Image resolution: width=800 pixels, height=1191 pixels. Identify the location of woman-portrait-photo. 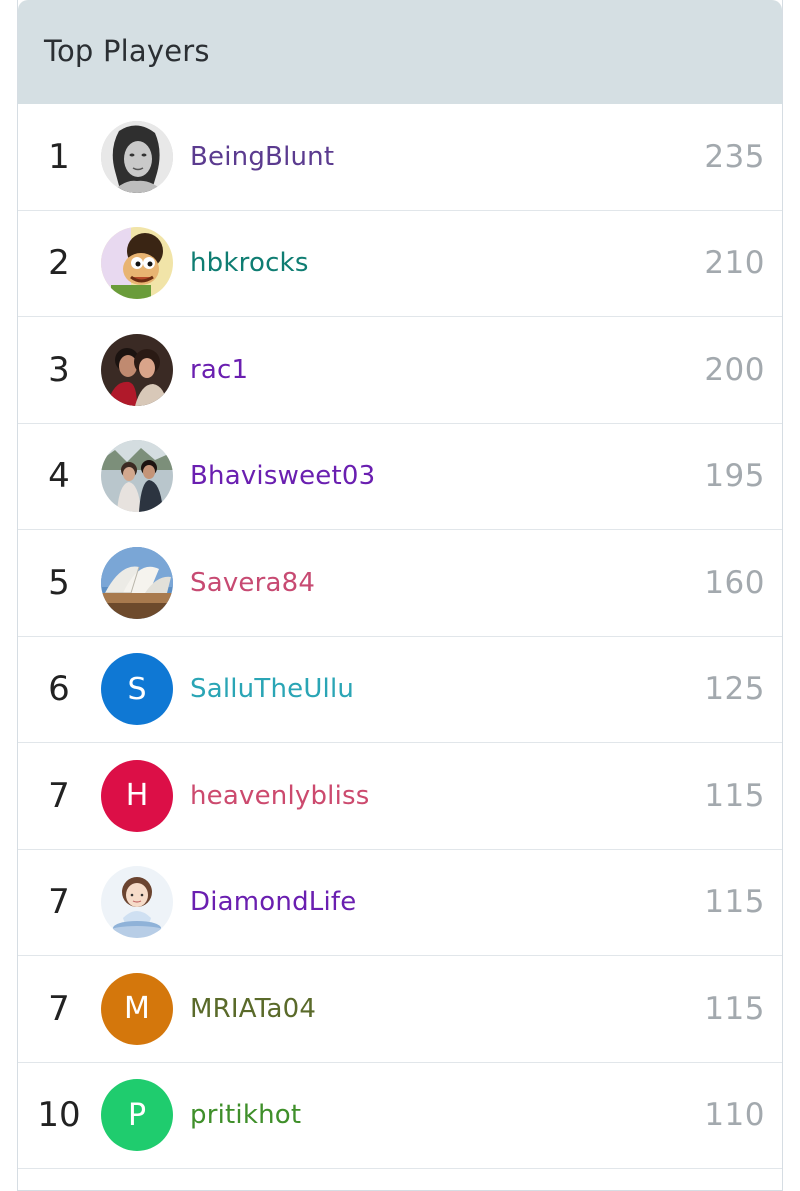
(137, 156).